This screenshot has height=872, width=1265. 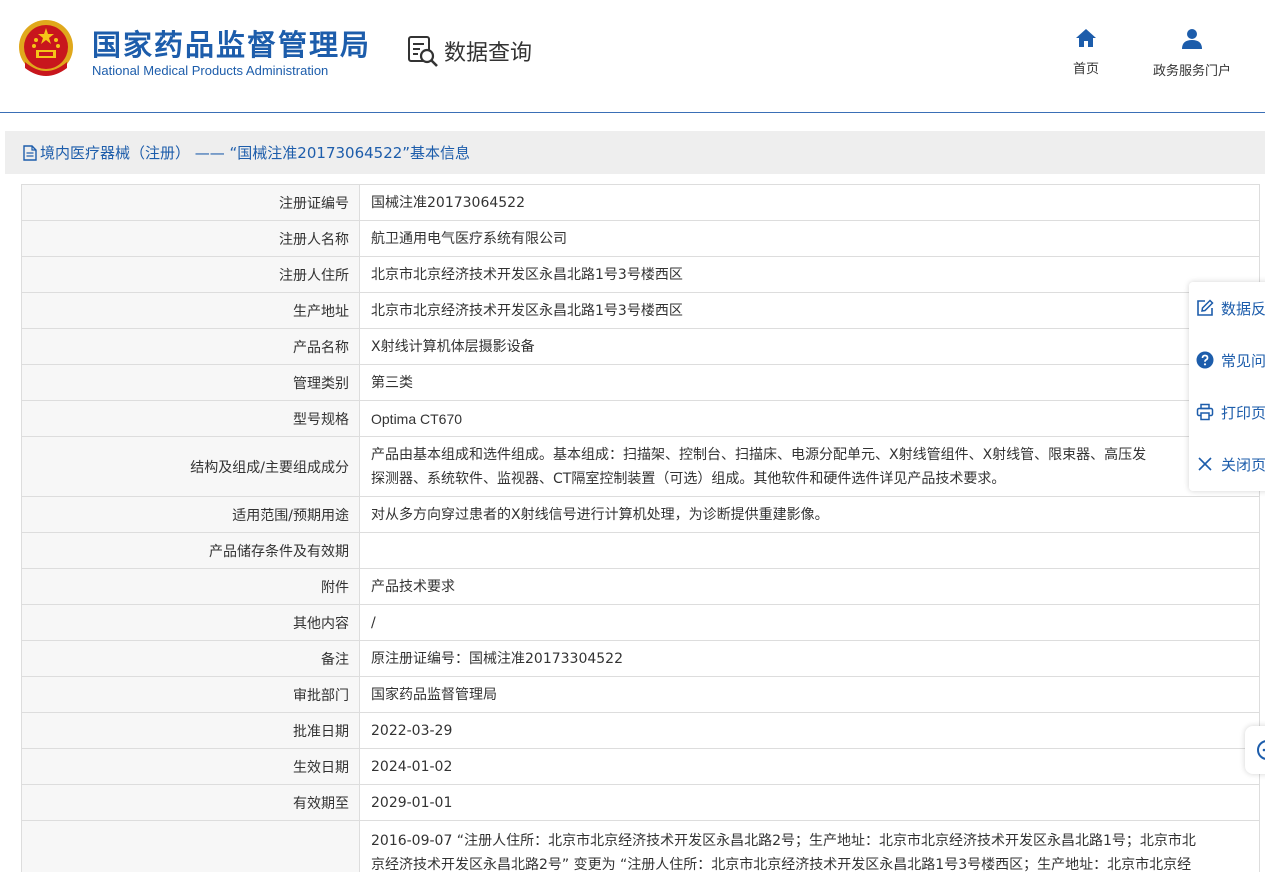 I want to click on table-row: 产品储存条件及有效期, so click(x=640, y=550).